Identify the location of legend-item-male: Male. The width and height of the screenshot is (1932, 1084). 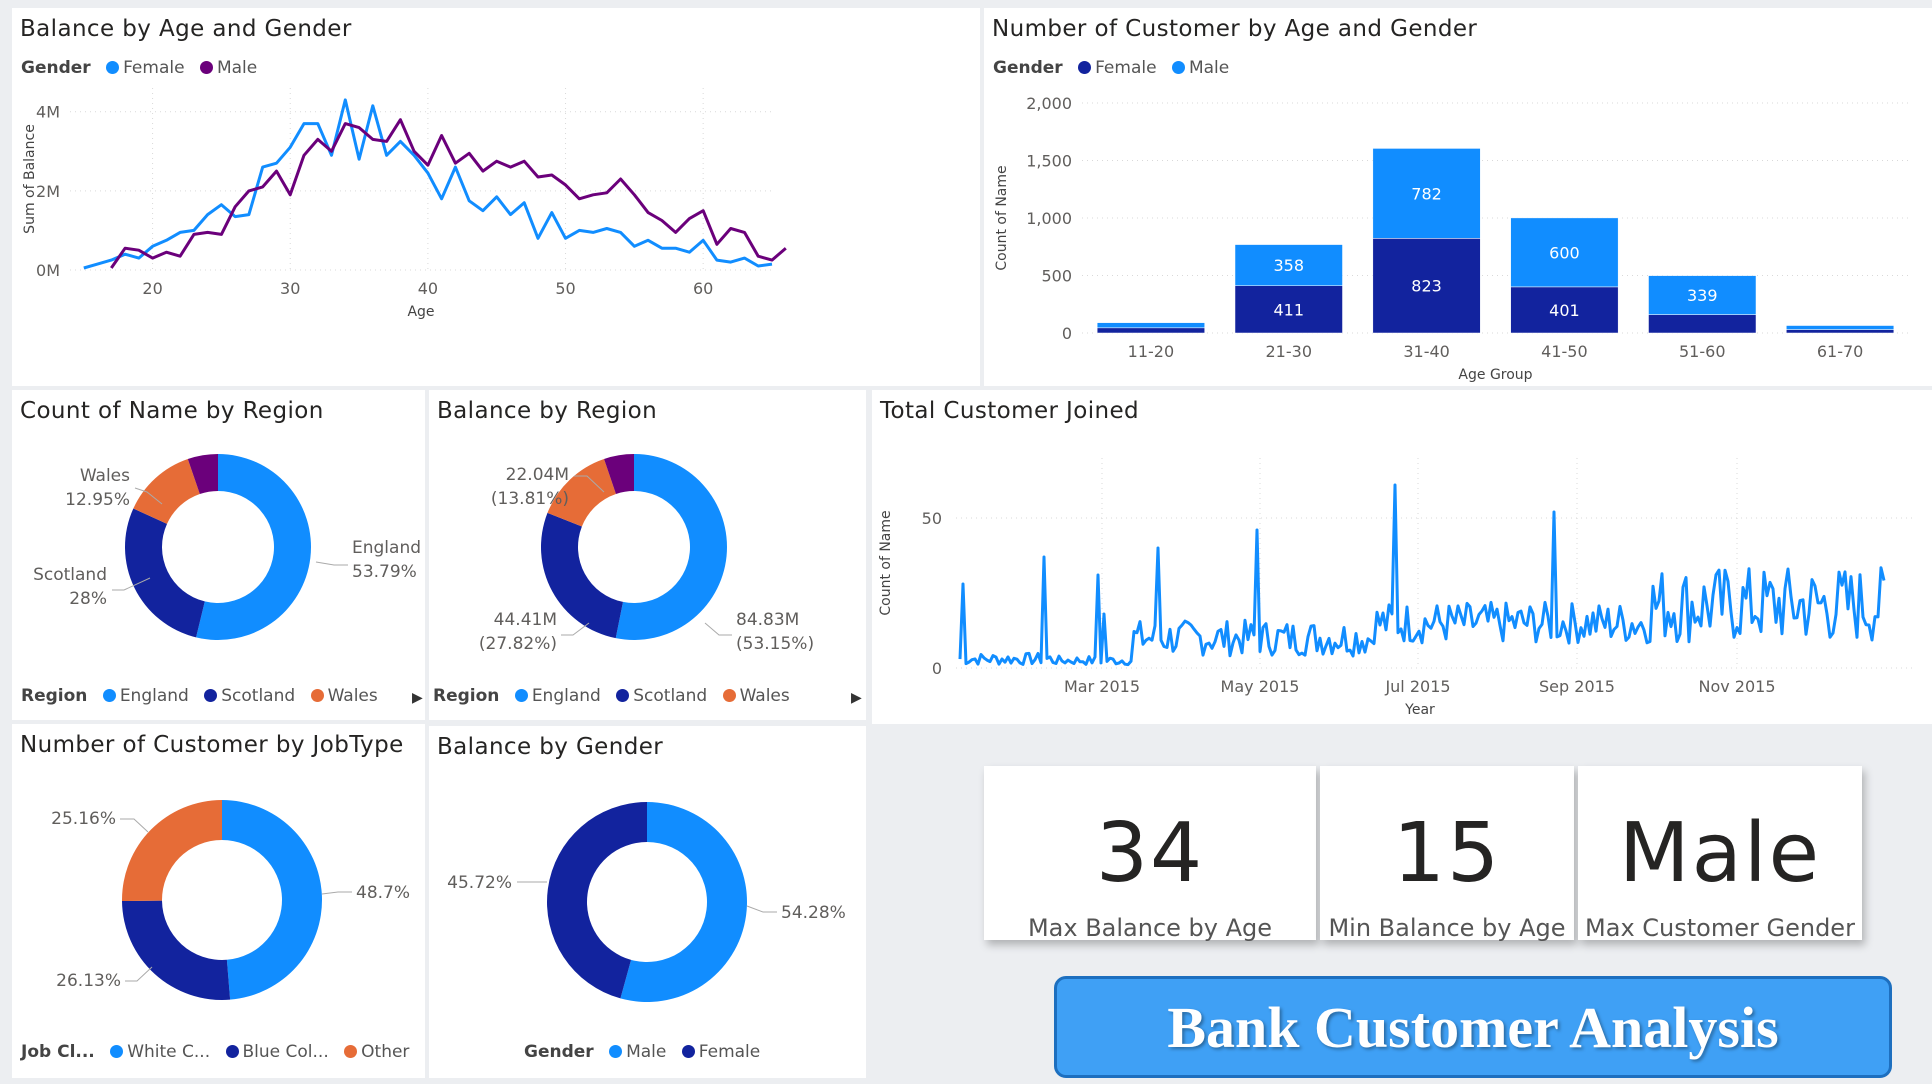
(637, 1052).